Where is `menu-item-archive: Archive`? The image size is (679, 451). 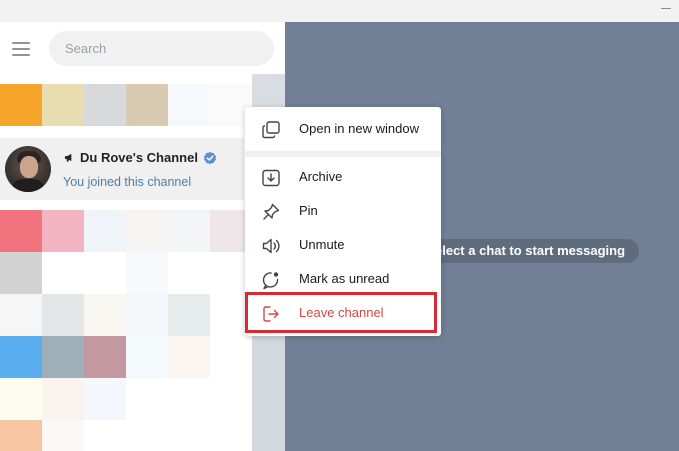 menu-item-archive: Archive is located at coordinates (343, 177).